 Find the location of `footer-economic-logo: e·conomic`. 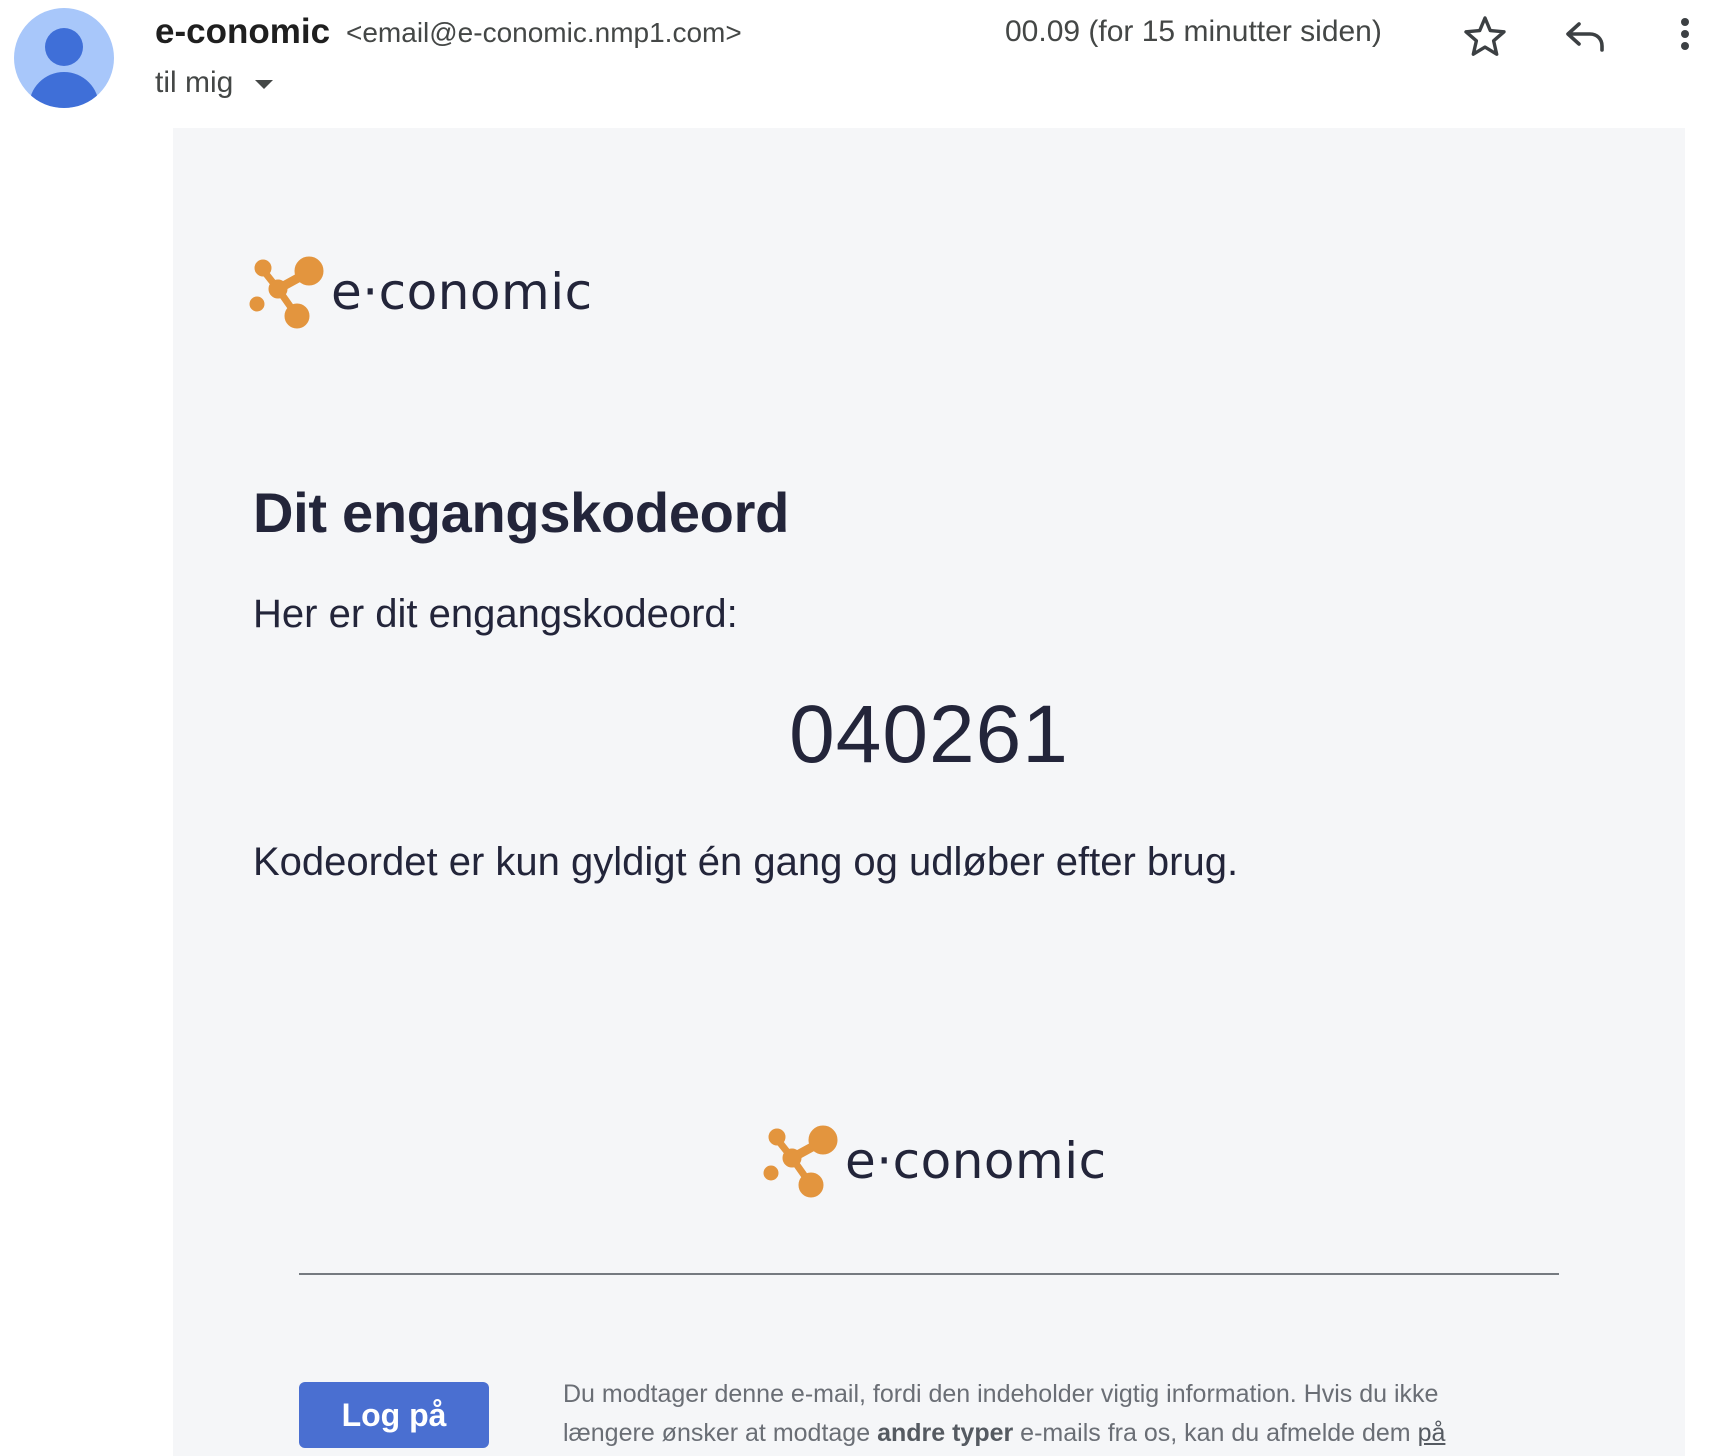

footer-economic-logo: e·conomic is located at coordinates (935, 1161).